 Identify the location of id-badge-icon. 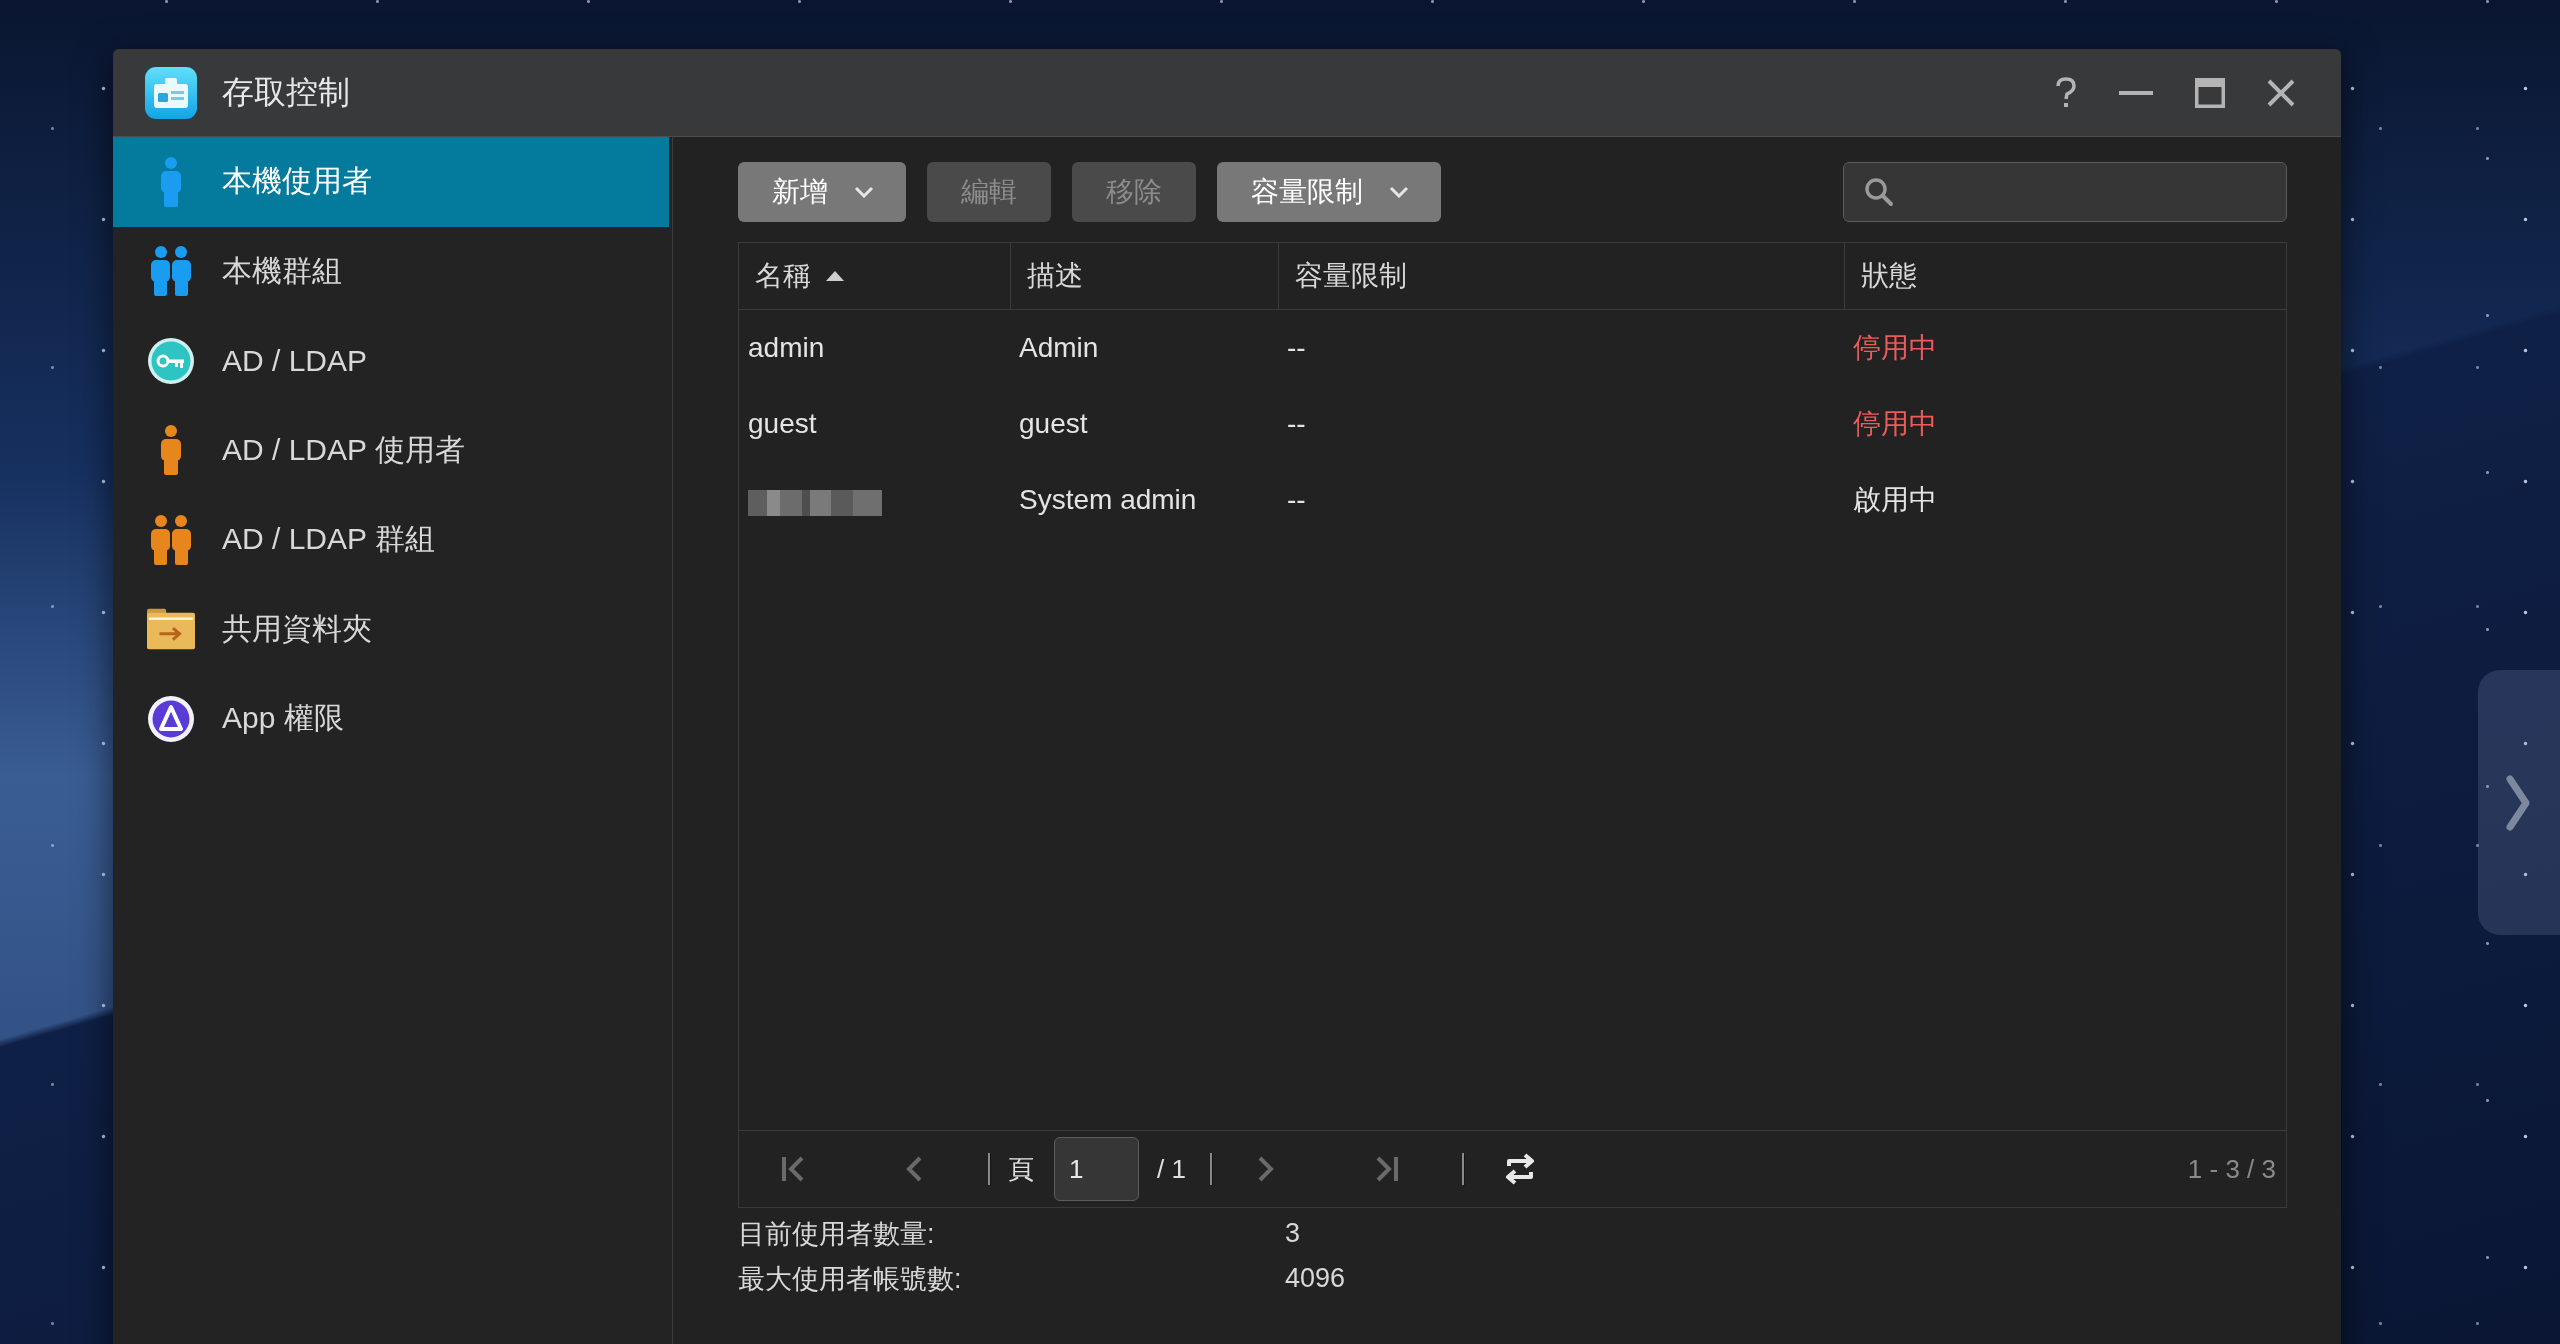
(171, 92).